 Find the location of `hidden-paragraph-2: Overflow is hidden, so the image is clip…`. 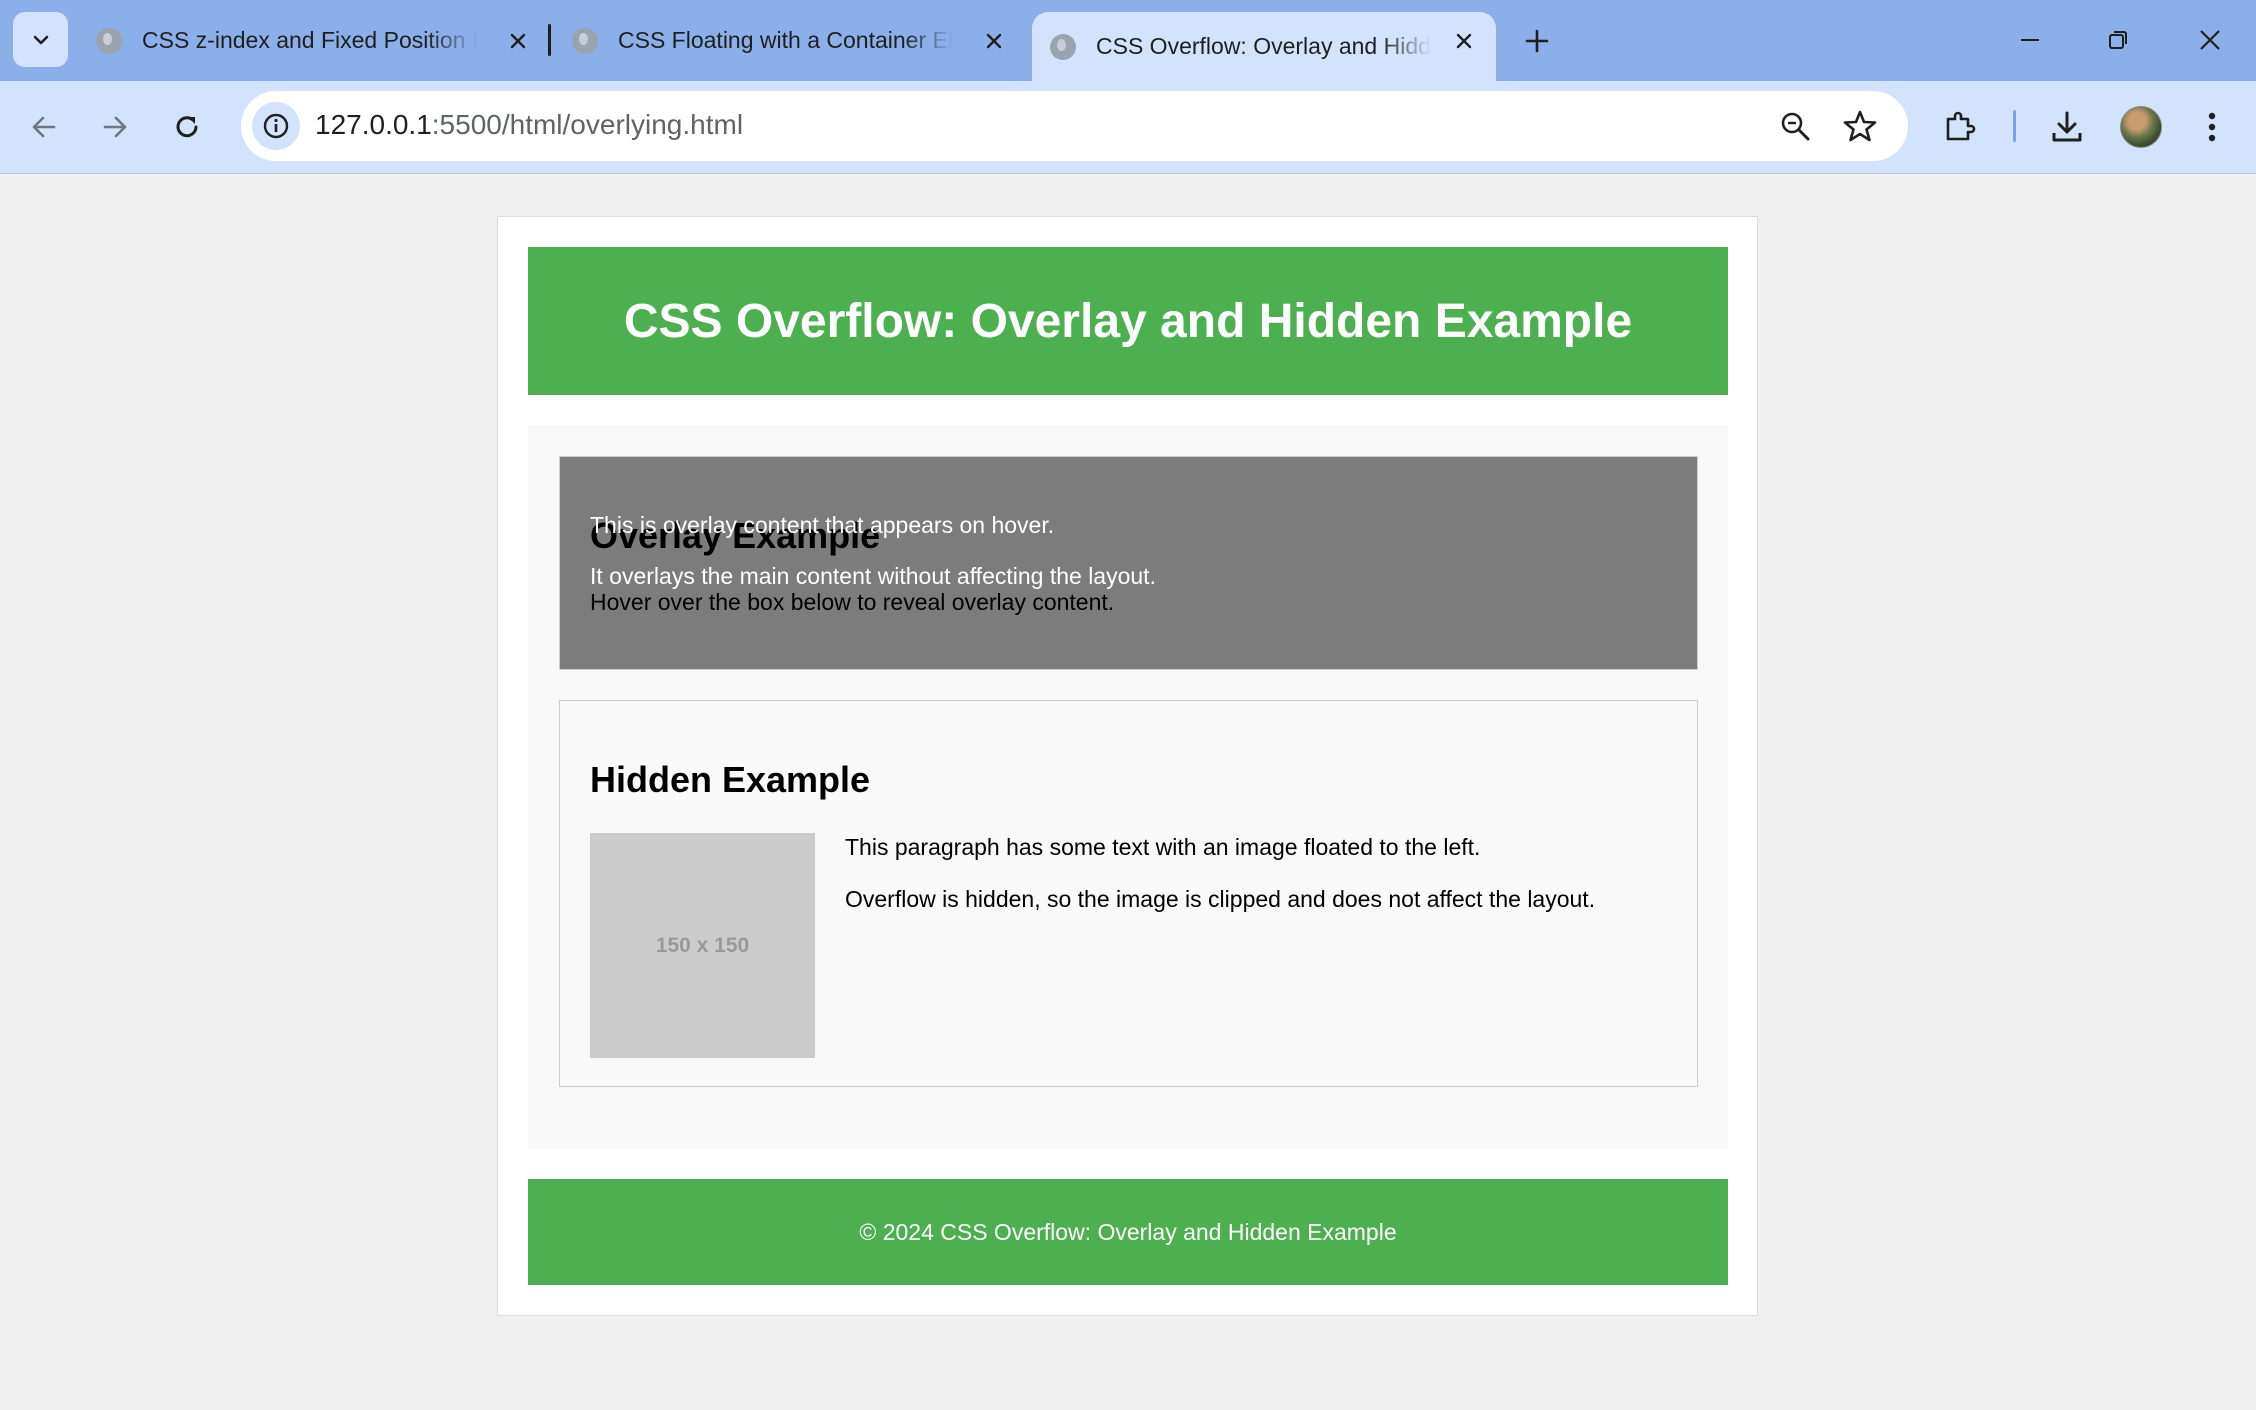

hidden-paragraph-2: Overflow is hidden, so the image is clip… is located at coordinates (1220, 899).